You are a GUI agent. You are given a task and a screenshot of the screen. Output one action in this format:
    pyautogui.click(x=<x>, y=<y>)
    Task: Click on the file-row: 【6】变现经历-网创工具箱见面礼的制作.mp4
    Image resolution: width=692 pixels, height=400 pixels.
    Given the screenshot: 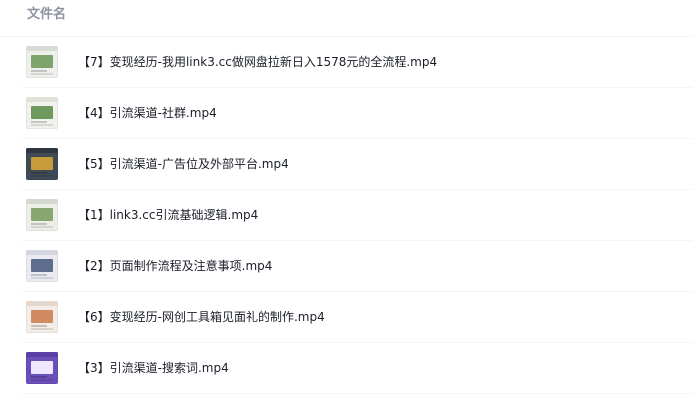 What is the action you would take?
    pyautogui.click(x=346, y=317)
    